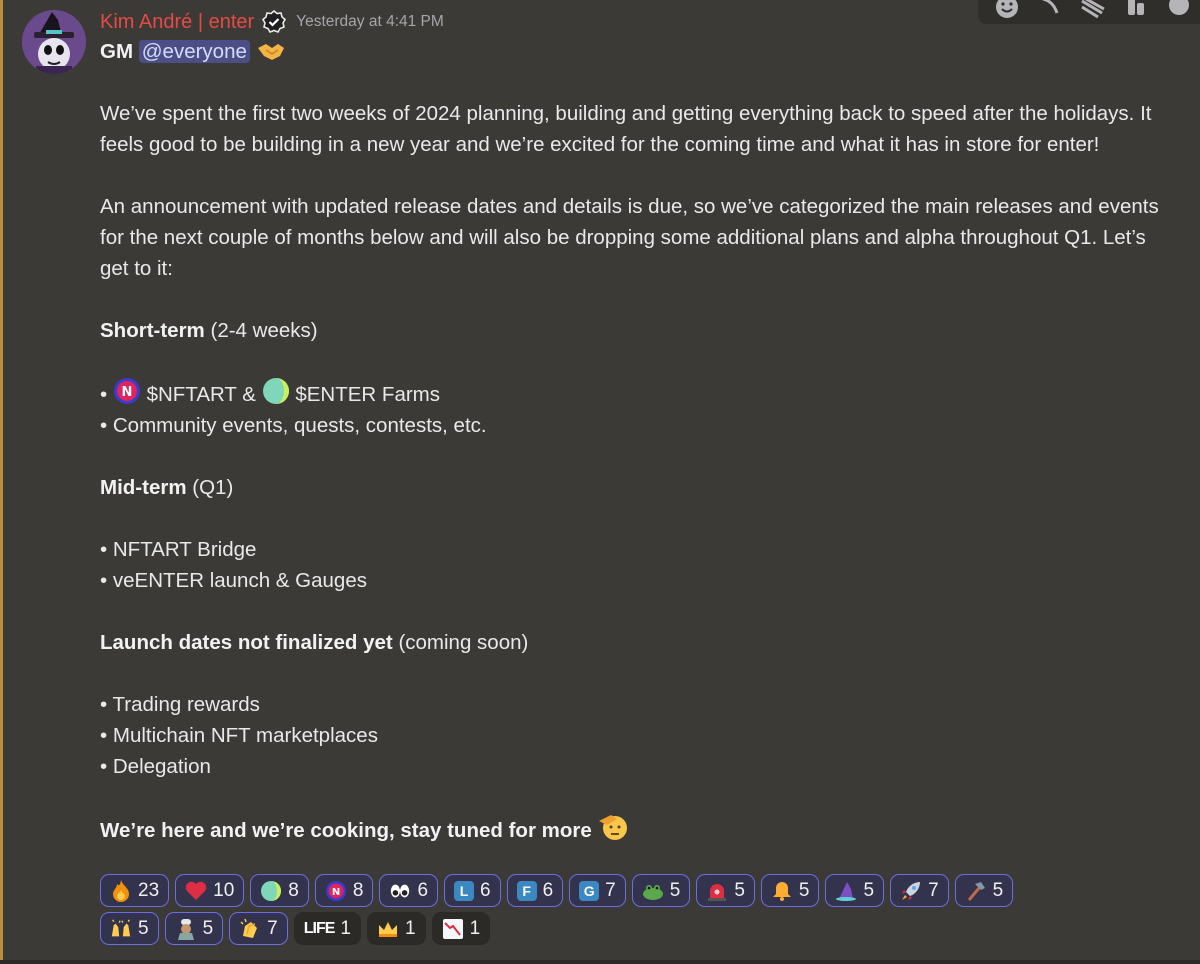 This screenshot has width=1200, height=964. Describe the element at coordinates (270, 52) in the screenshot. I see `handshake-icon` at that location.